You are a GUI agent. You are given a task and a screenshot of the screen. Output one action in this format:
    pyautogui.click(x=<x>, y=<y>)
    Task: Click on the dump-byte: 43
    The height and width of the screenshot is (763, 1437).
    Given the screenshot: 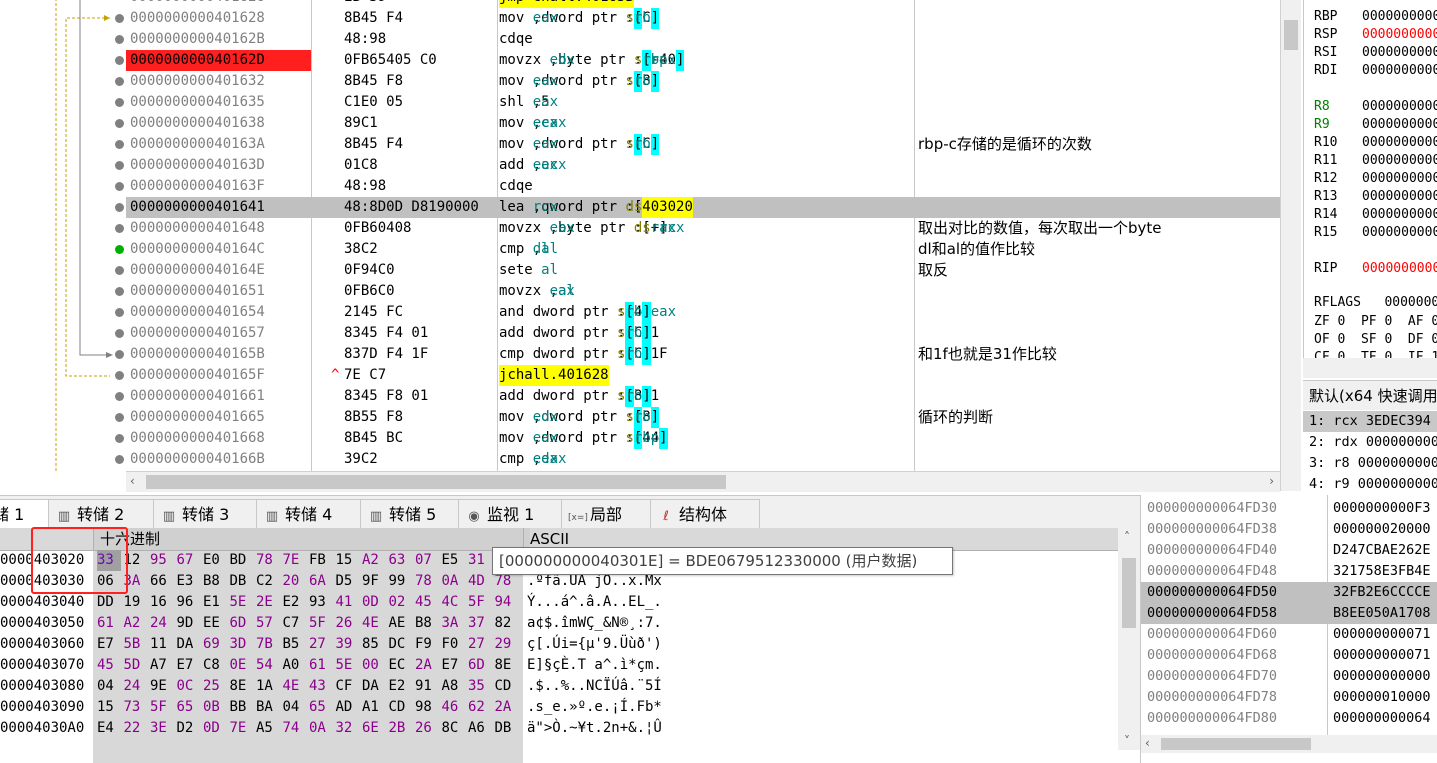 What is the action you would take?
    pyautogui.click(x=321, y=686)
    